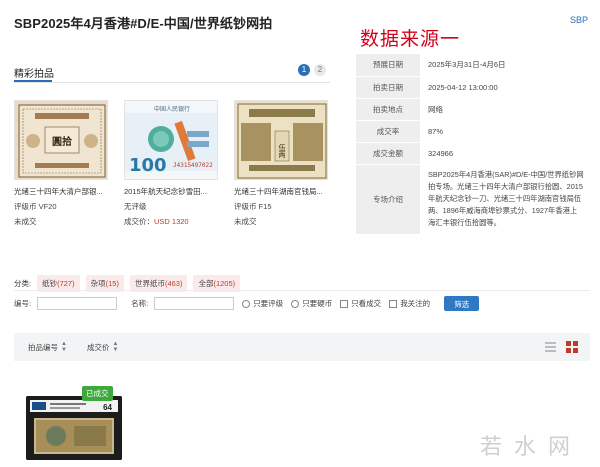 This screenshot has width=600, height=467. Describe the element at coordinates (572, 347) in the screenshot. I see `grid-view-icon` at that location.